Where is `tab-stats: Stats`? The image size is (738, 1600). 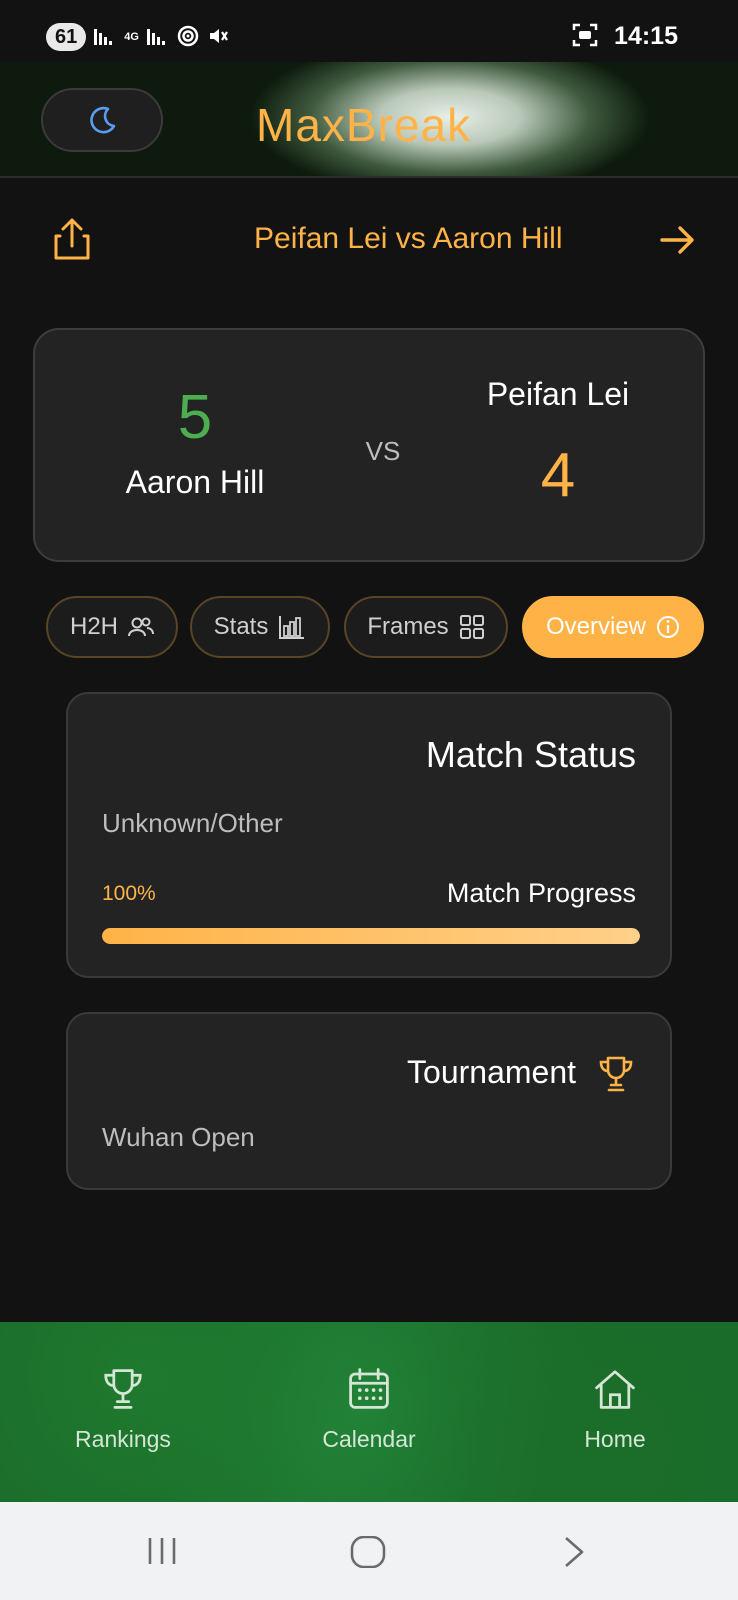
tab-stats: Stats is located at coordinates (260, 627).